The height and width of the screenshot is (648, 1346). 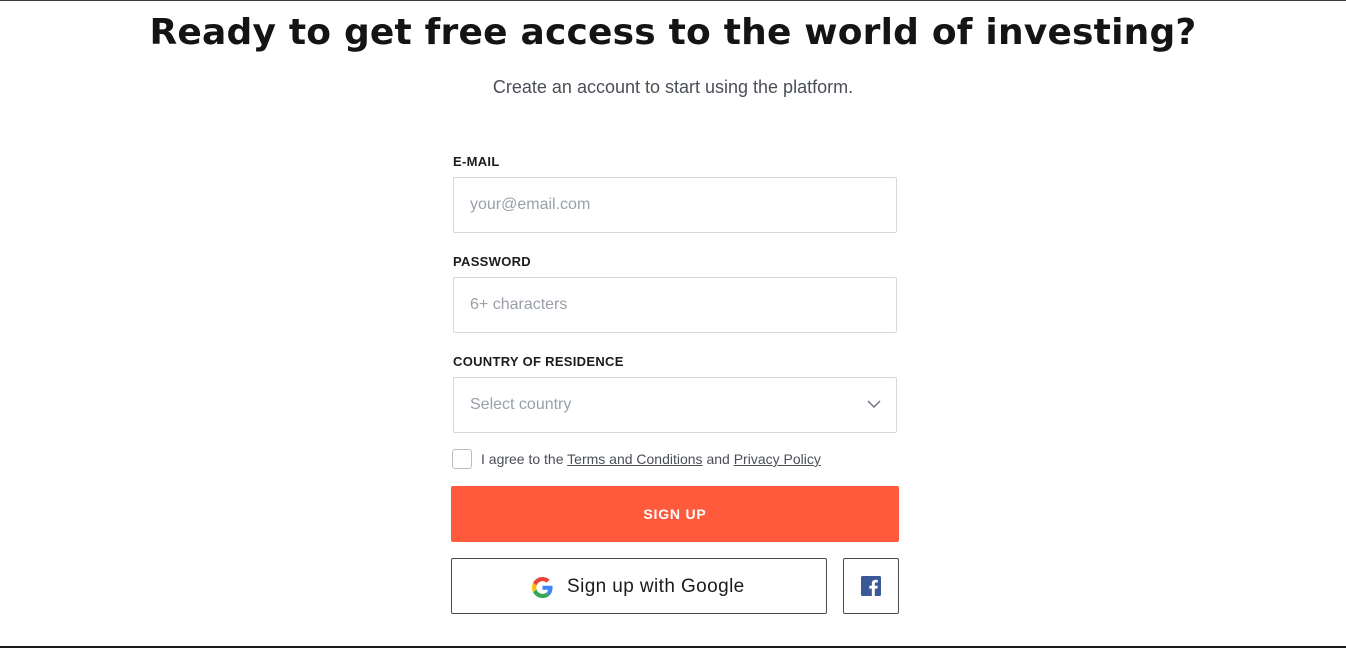 I want to click on country-select-value: Select country, so click(x=521, y=404).